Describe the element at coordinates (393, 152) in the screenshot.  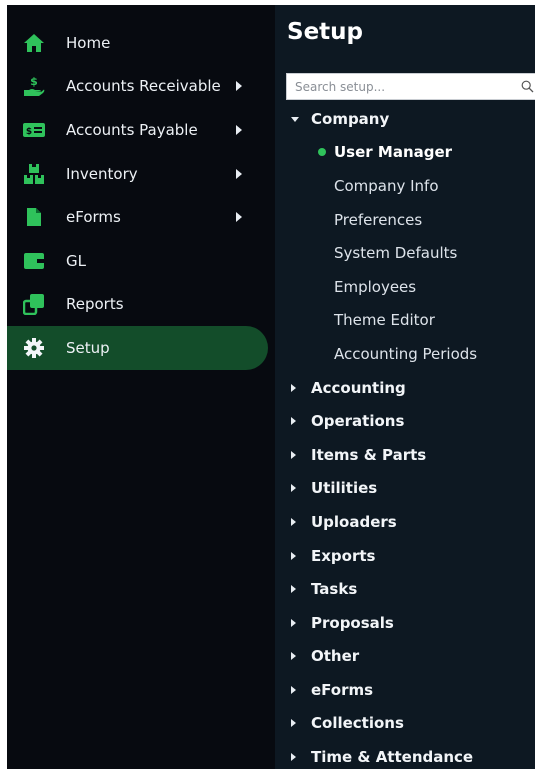
I see `item-label: User Manager` at that location.